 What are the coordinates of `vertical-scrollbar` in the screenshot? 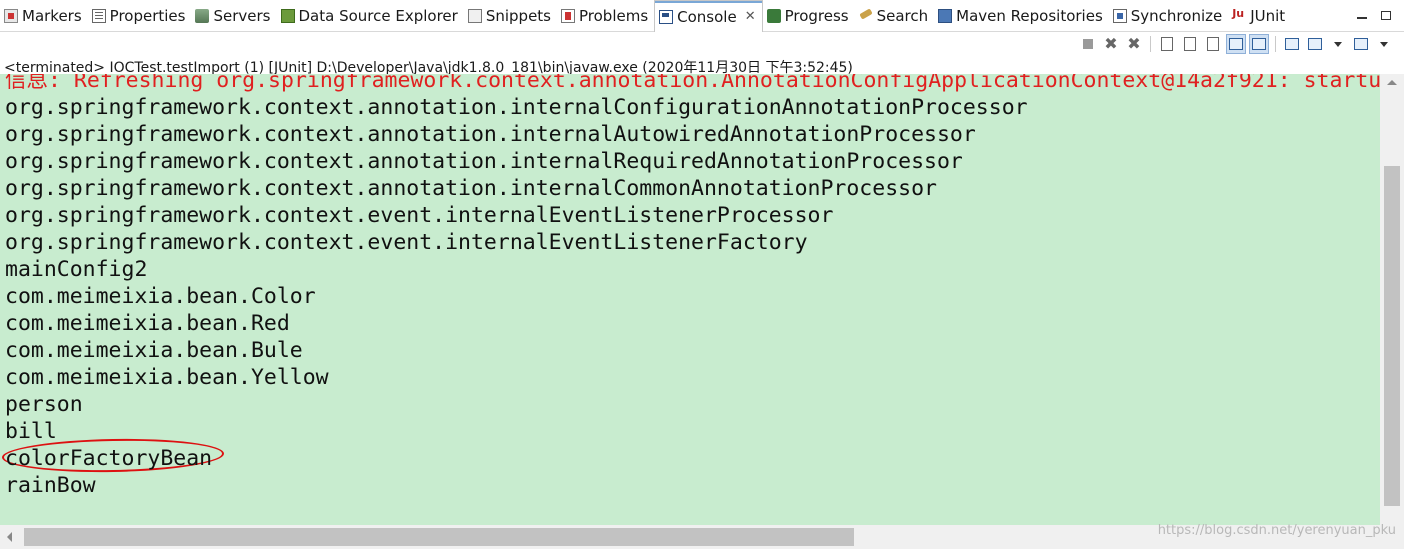 It's located at (1392, 299).